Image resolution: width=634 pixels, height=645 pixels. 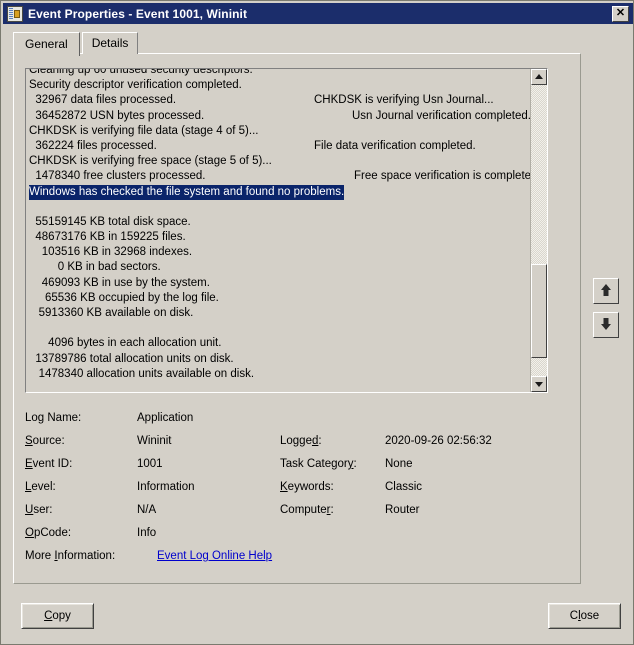 I want to click on detail-row: OpCode: Info, so click(x=295, y=538).